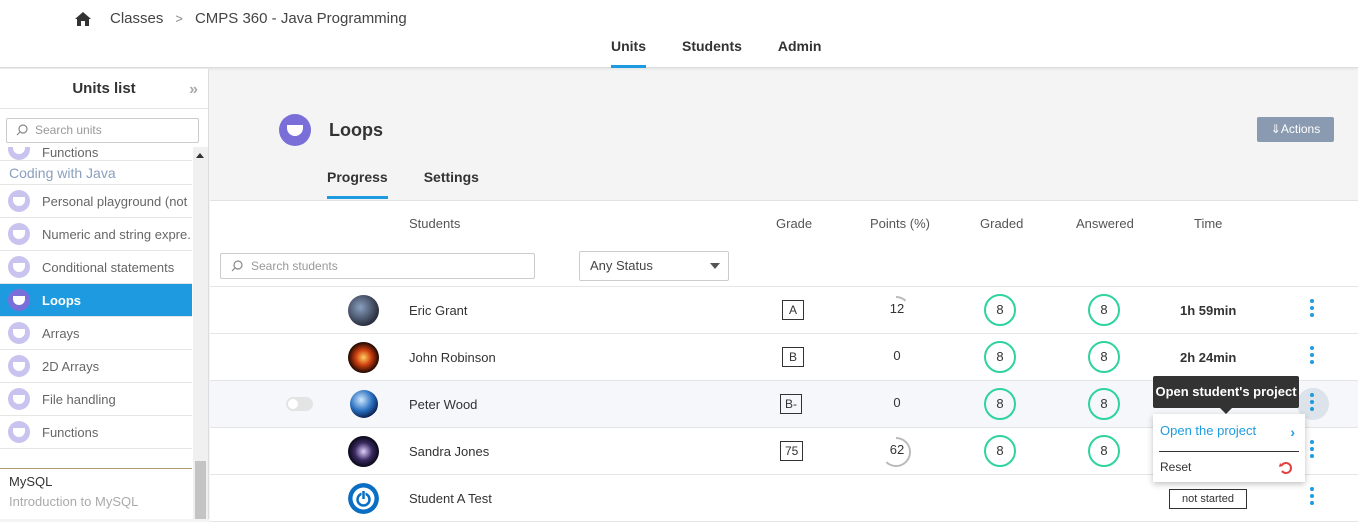 The image size is (1358, 522). I want to click on home-icon, so click(83, 19).